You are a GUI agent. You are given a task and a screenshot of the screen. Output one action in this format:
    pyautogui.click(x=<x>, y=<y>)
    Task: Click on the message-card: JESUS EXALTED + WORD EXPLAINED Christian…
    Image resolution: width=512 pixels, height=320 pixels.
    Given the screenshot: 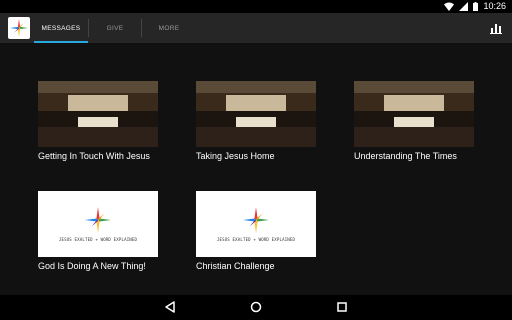 What is the action you would take?
    pyautogui.click(x=257, y=231)
    